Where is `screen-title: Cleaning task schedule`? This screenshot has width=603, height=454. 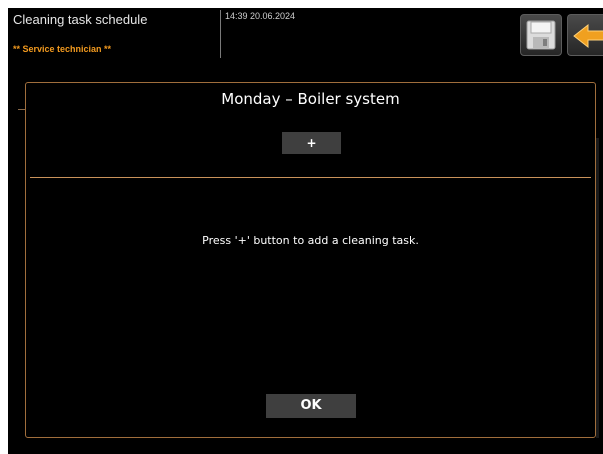 screen-title: Cleaning task schedule is located at coordinates (80, 19).